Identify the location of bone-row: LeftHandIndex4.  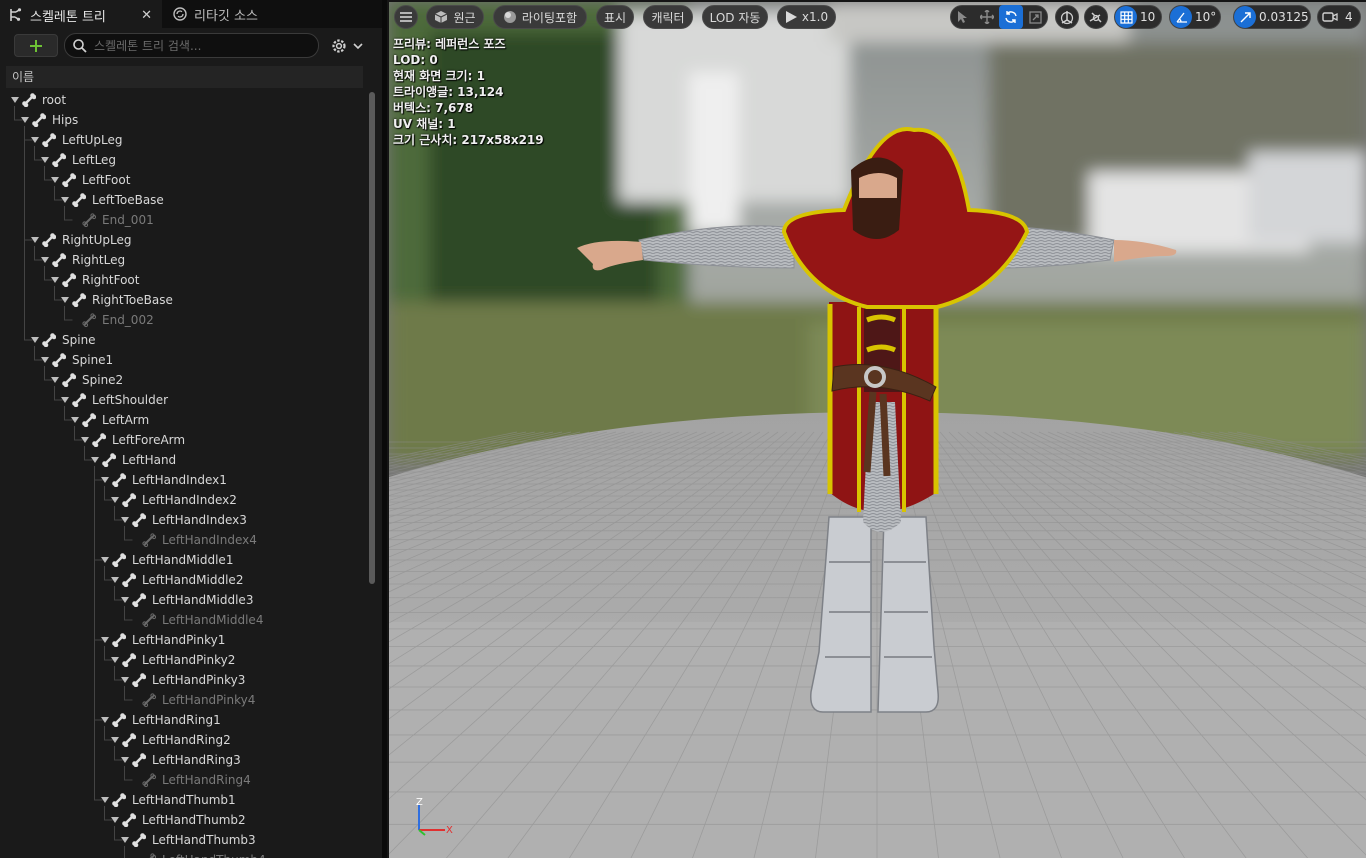
(186, 540).